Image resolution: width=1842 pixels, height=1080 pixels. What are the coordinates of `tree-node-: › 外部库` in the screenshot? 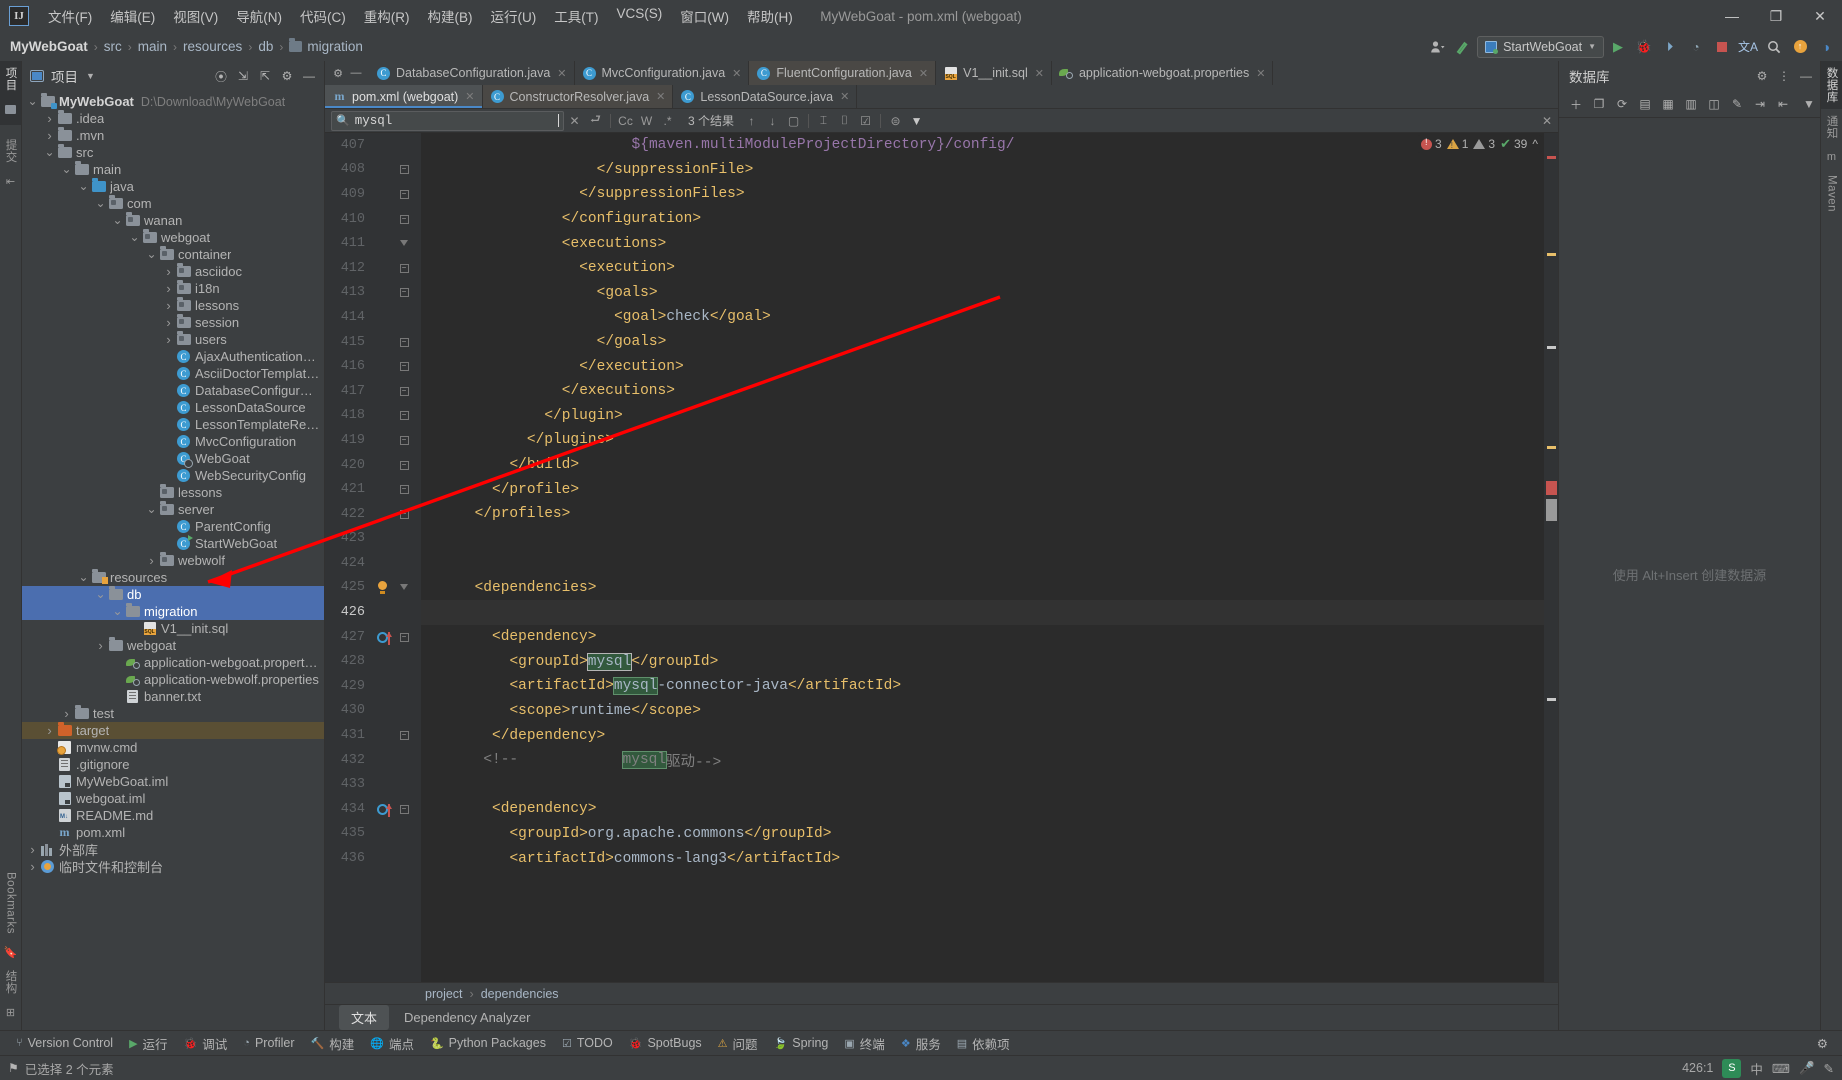 It's located at (173, 849).